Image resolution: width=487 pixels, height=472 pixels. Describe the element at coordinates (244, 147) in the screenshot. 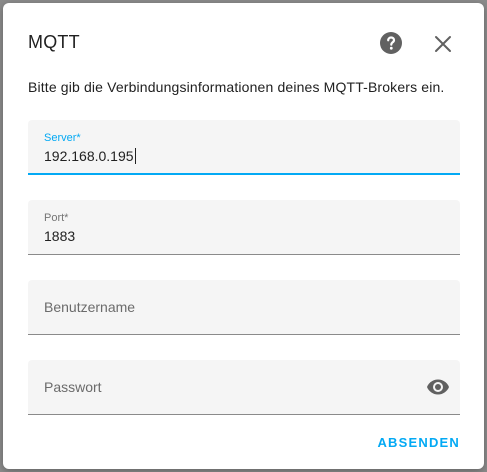

I see `server-field: Server* 192.168.0.195` at that location.